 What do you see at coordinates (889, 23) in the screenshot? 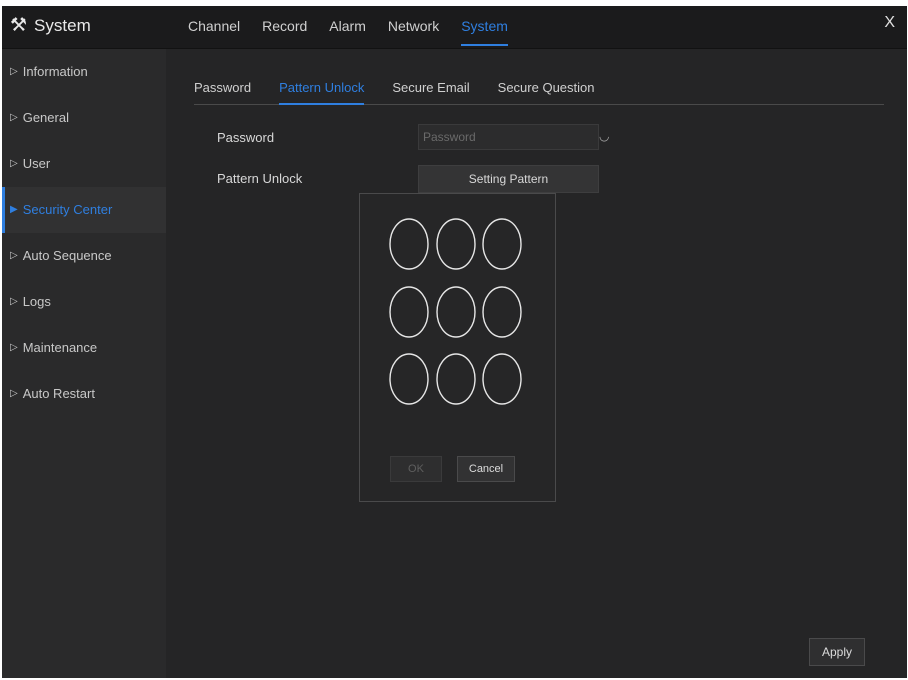
I see `close-icon: X` at bounding box center [889, 23].